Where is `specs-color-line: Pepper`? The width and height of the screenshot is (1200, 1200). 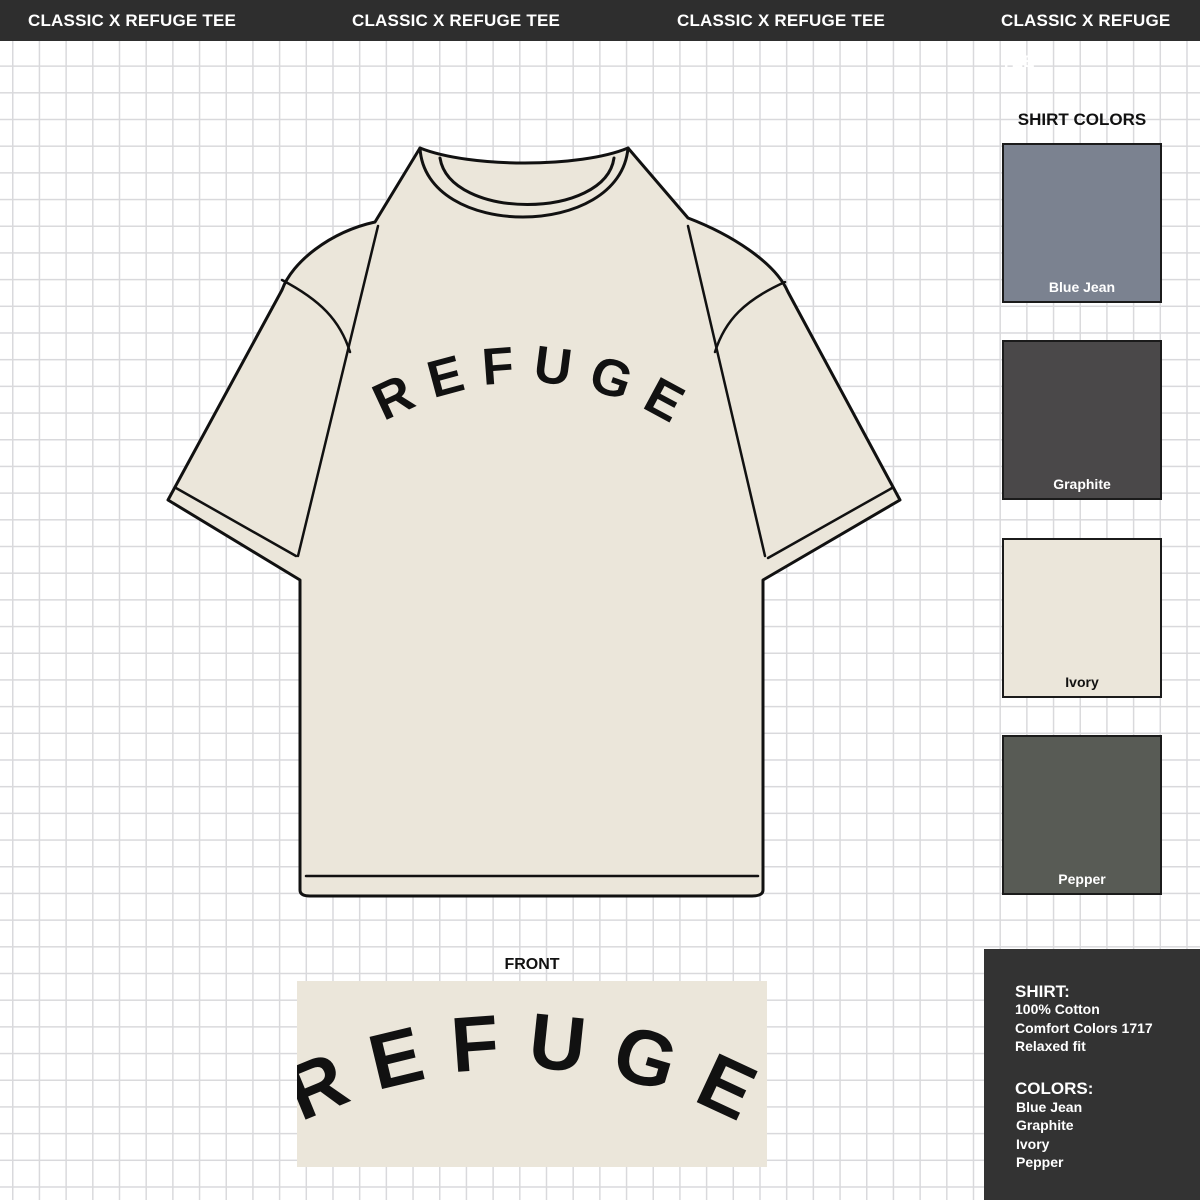
specs-color-line: Pepper is located at coordinates (1040, 1162).